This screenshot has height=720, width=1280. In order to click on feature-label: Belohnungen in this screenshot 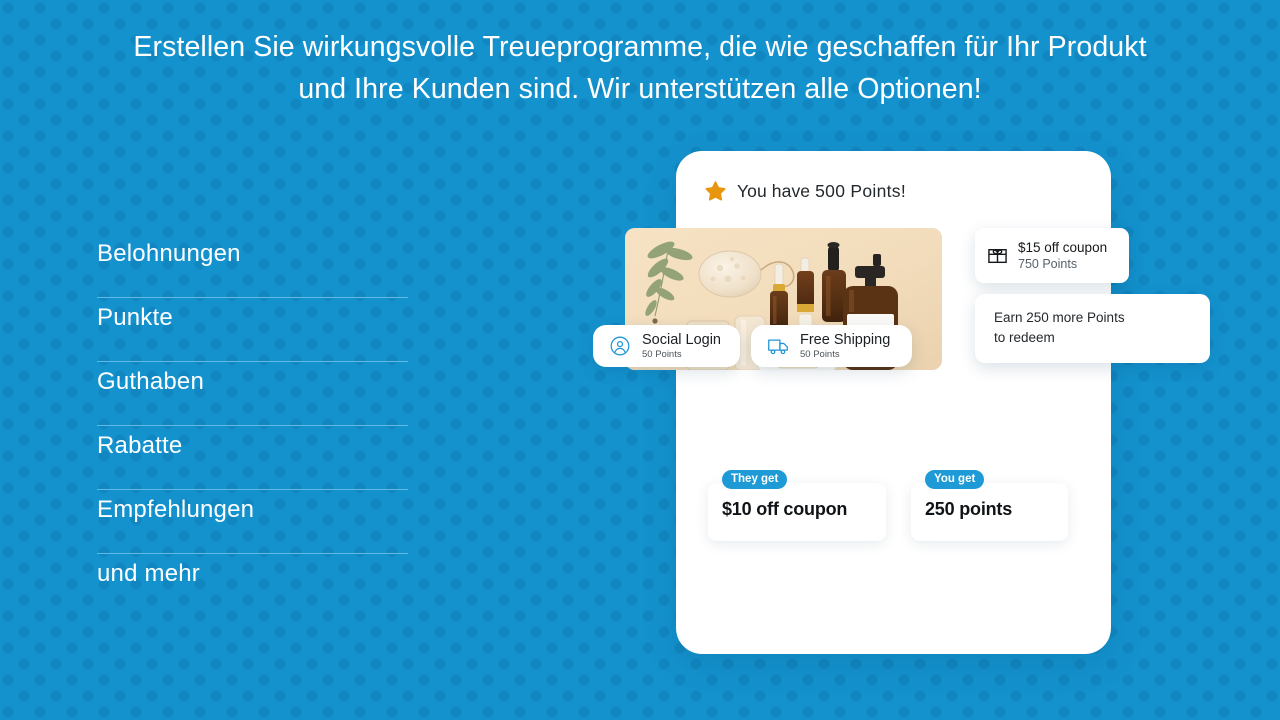, I will do `click(169, 253)`.